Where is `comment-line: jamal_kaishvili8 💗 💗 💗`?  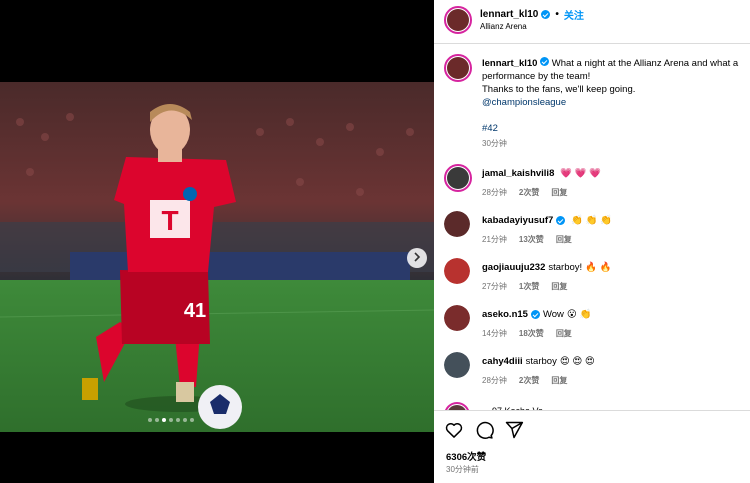
comment-line: jamal_kaishvili8 💗 💗 💗 is located at coordinates (541, 173).